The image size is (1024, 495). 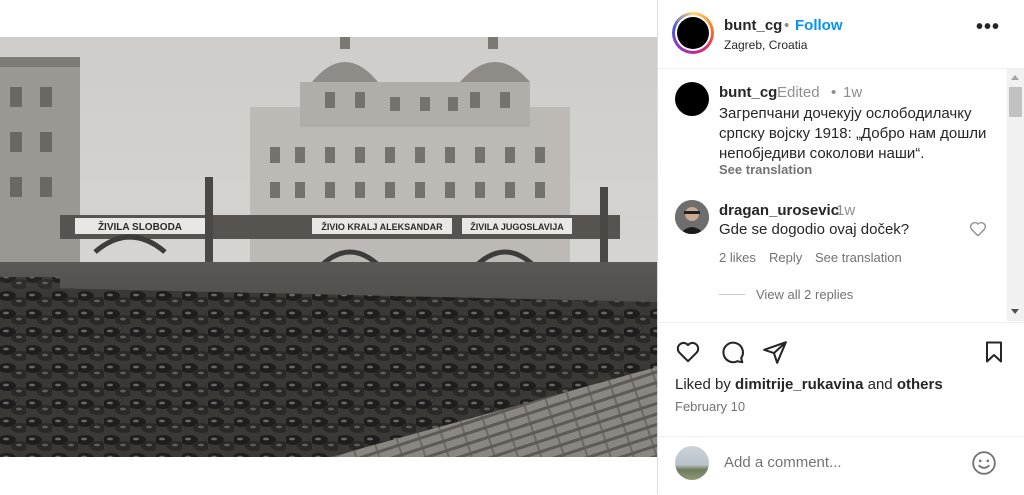 I want to click on author-username: bunt_cg, so click(x=753, y=25).